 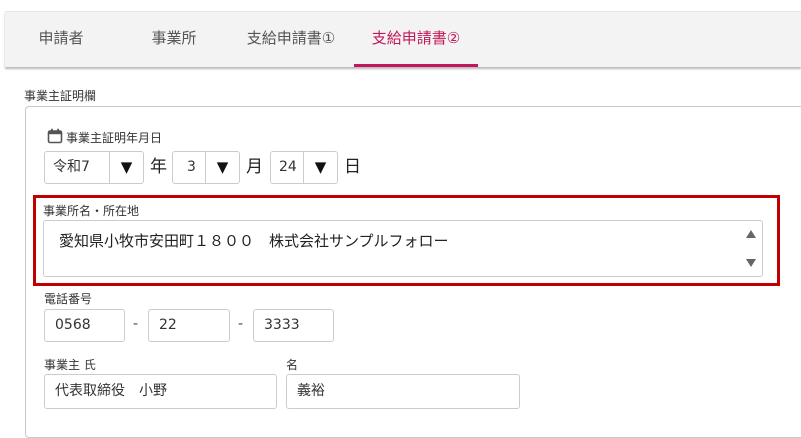 I want to click on owner-first-name-input: 義裕, so click(x=403, y=391).